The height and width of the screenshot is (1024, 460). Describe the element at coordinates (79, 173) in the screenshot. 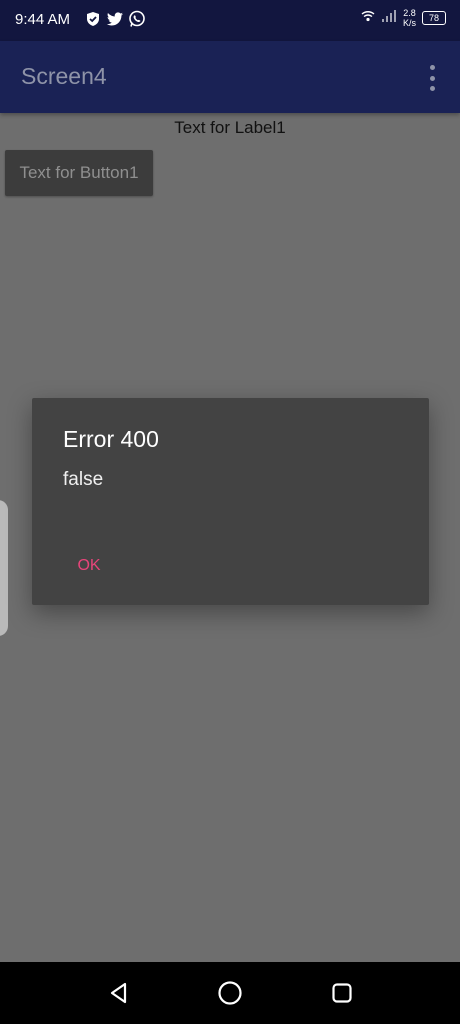

I see `button1: Text for Button1` at that location.